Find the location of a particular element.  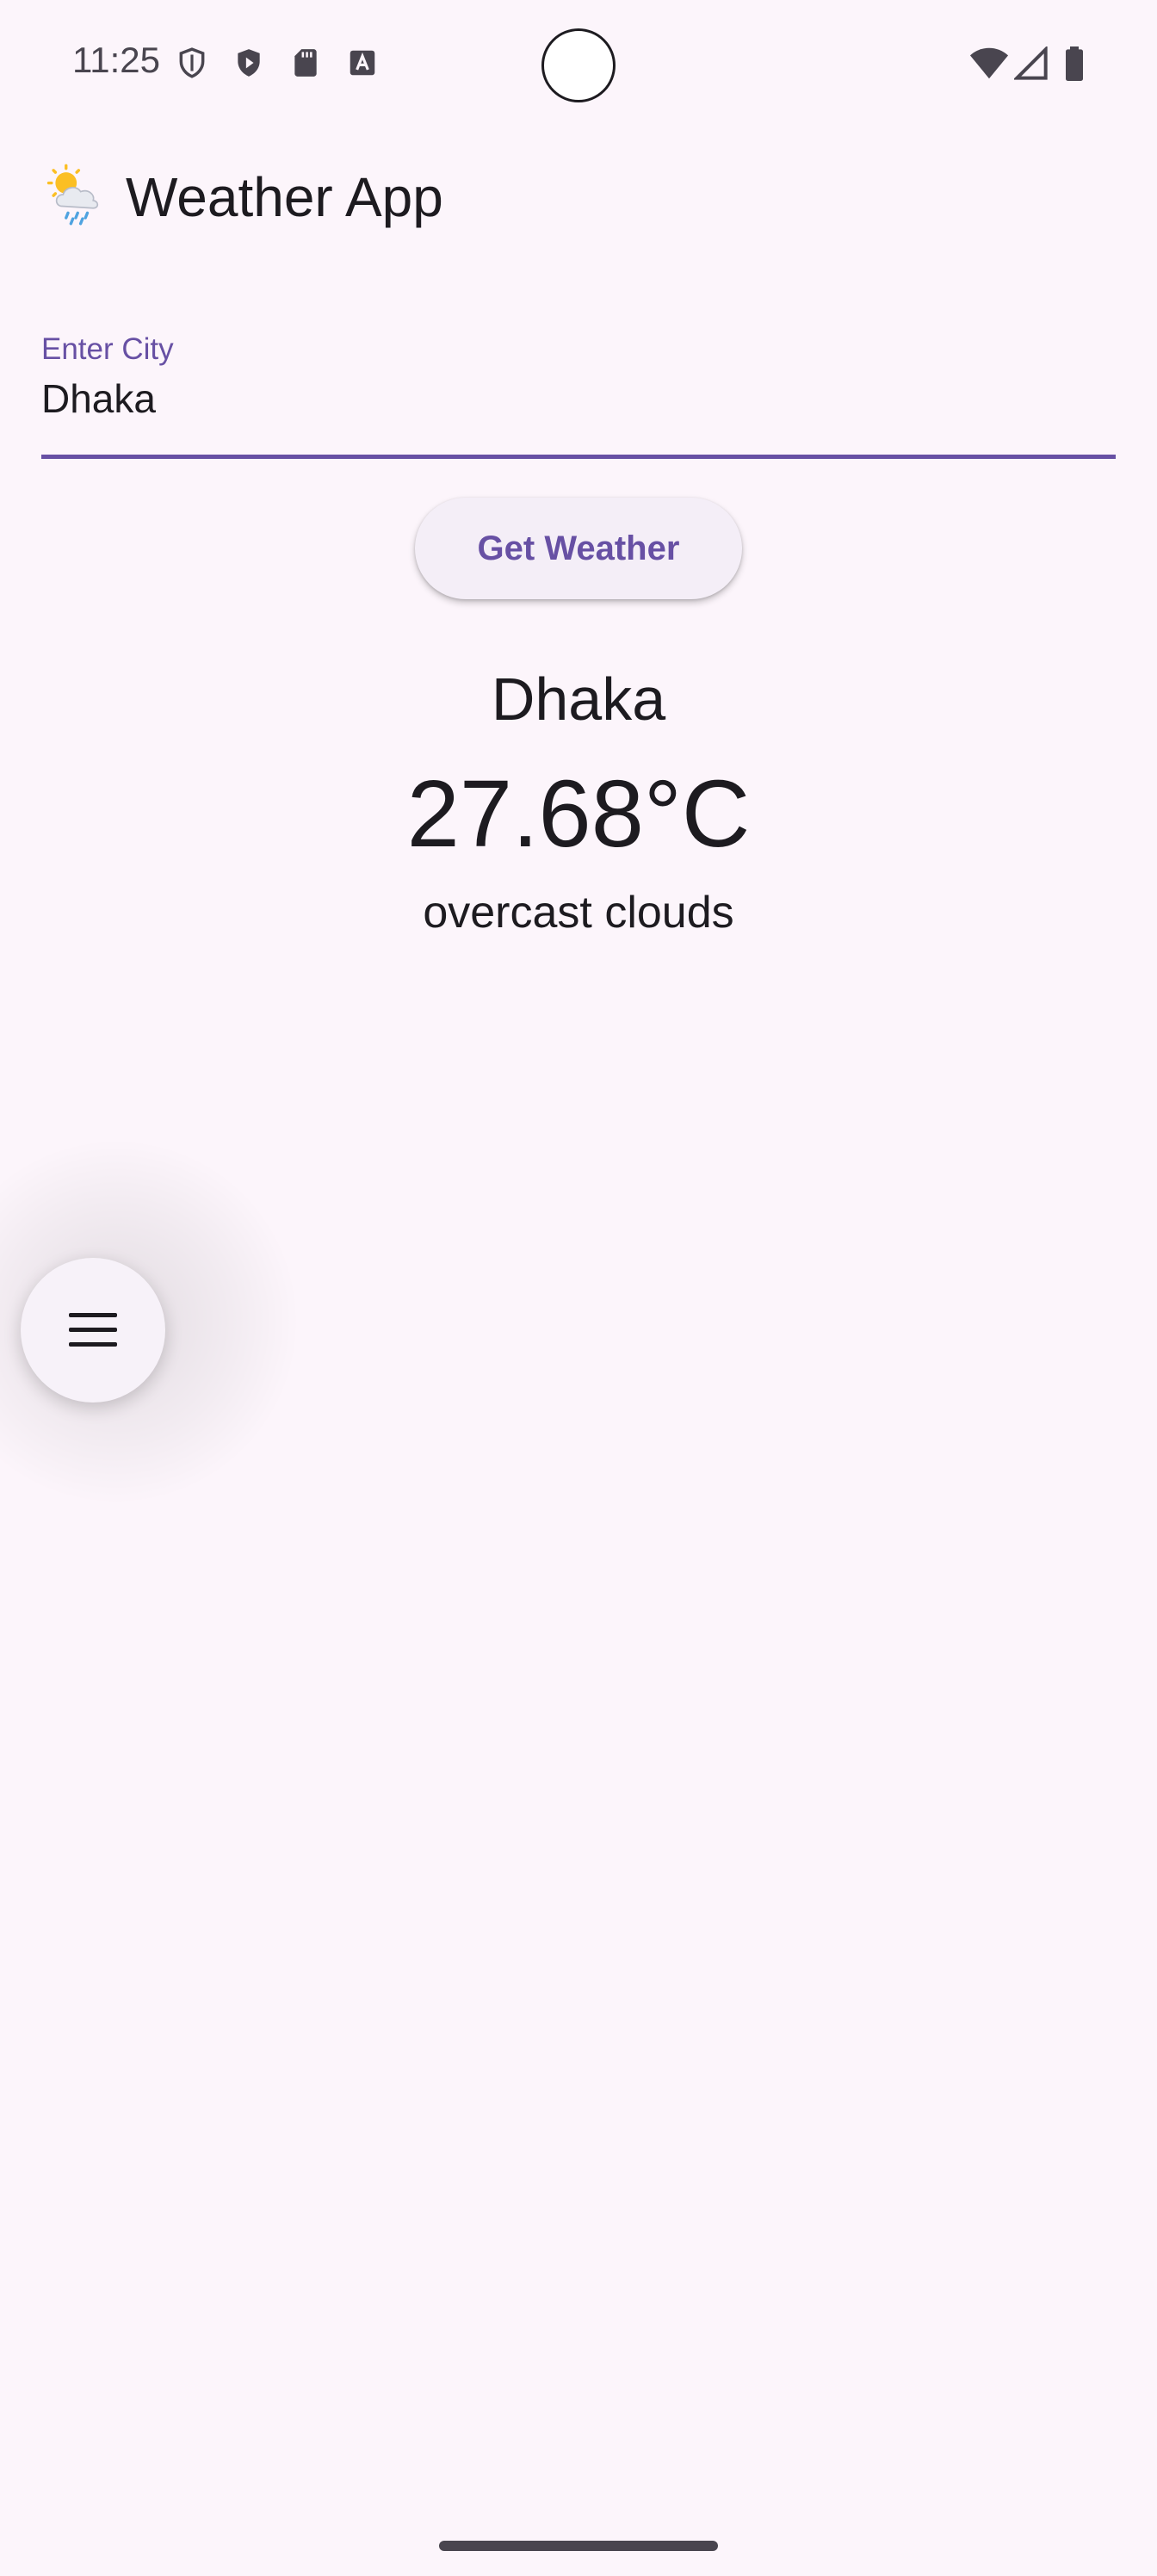

shield-outline-icon is located at coordinates (192, 63).